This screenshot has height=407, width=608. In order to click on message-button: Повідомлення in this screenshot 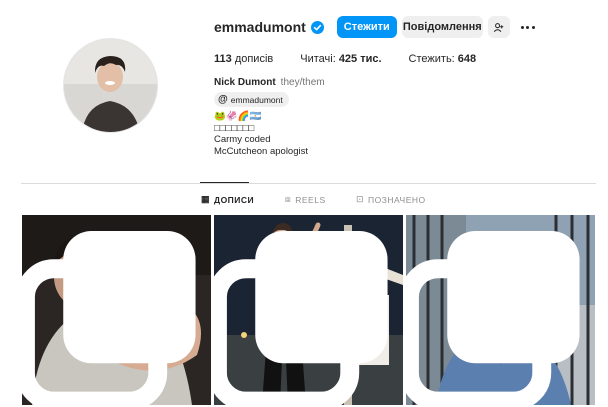, I will do `click(442, 27)`.